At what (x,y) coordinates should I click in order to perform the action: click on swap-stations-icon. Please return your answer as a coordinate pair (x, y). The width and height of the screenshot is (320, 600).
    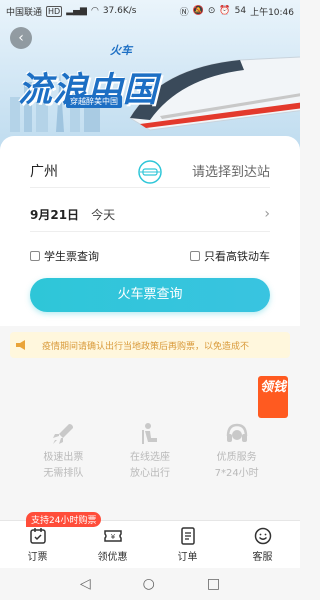
    Looking at the image, I should click on (150, 172).